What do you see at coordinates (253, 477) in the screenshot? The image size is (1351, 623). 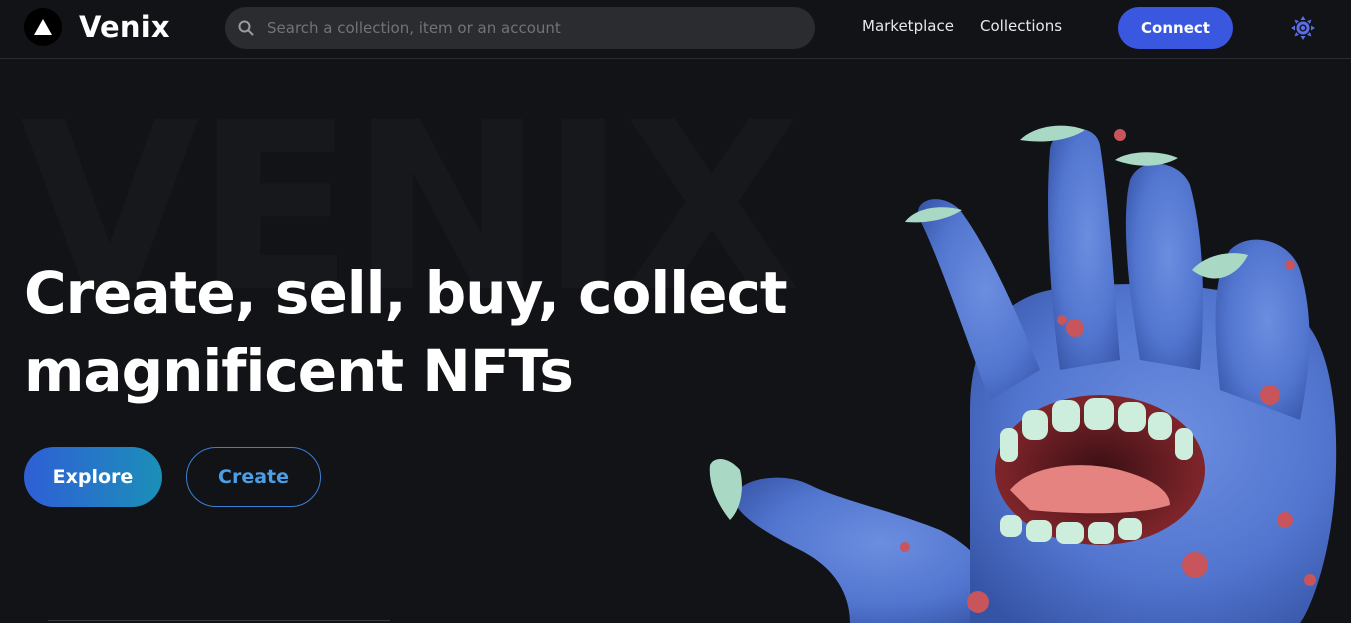 I see `create-button: Create` at bounding box center [253, 477].